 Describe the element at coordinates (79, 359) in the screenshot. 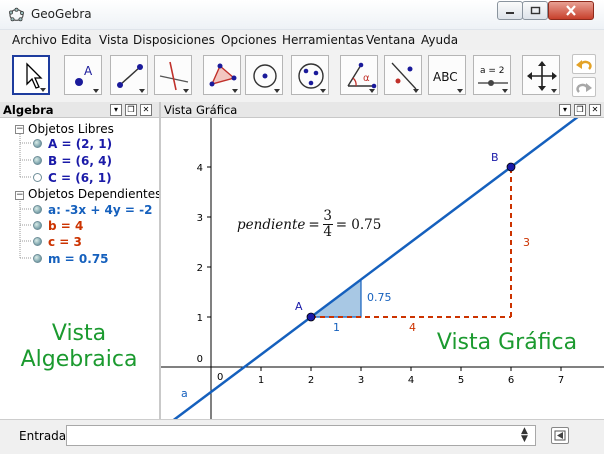

I see `algebra-caption-line2: Algebraica` at that location.